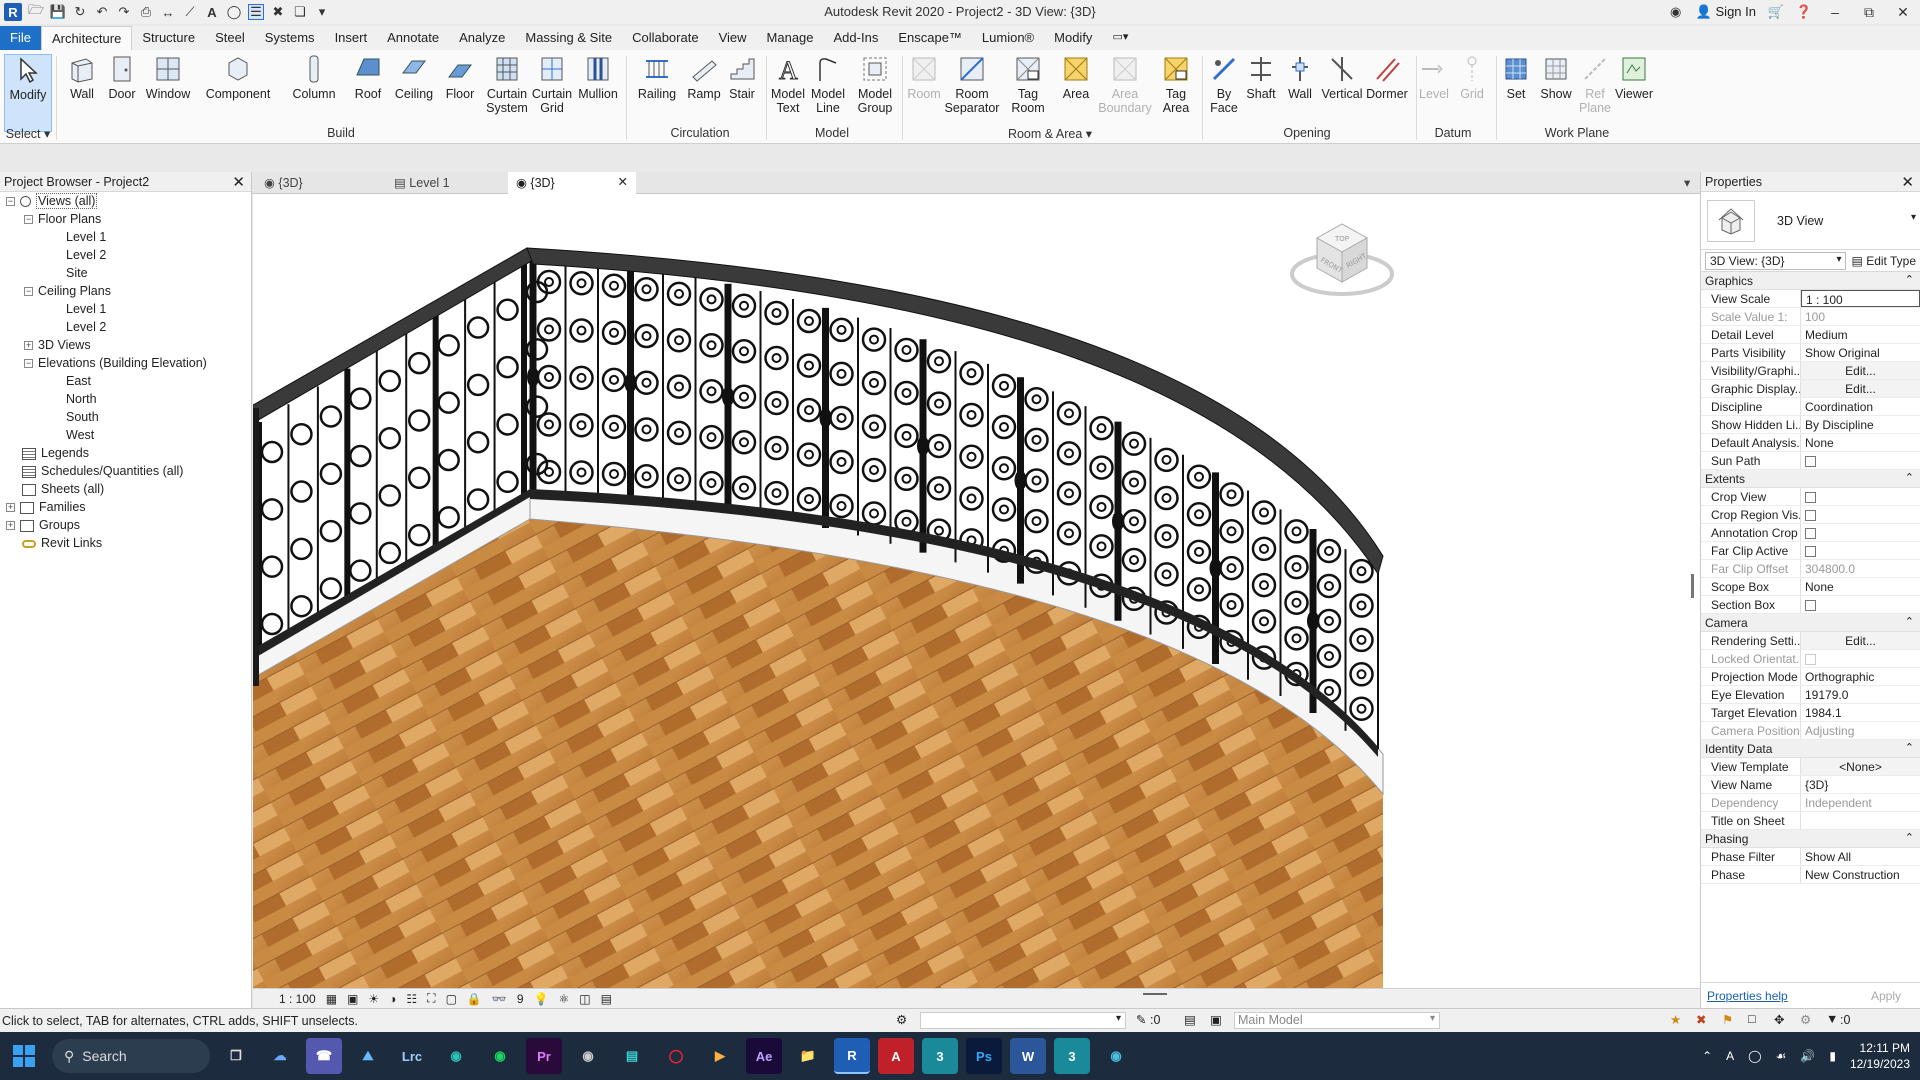 This screenshot has height=1080, width=1920. What do you see at coordinates (924, 93) in the screenshot?
I see `room-button: Room` at bounding box center [924, 93].